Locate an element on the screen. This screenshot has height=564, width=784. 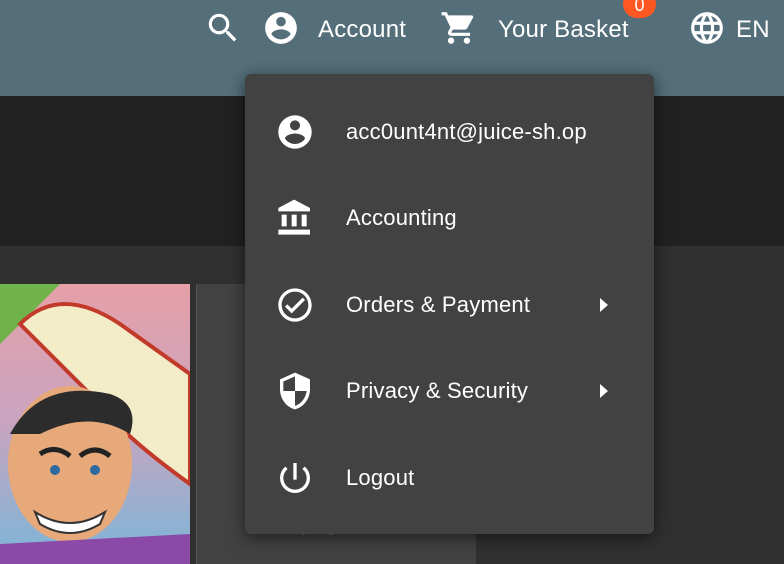
search-button is located at coordinates (223, 30).